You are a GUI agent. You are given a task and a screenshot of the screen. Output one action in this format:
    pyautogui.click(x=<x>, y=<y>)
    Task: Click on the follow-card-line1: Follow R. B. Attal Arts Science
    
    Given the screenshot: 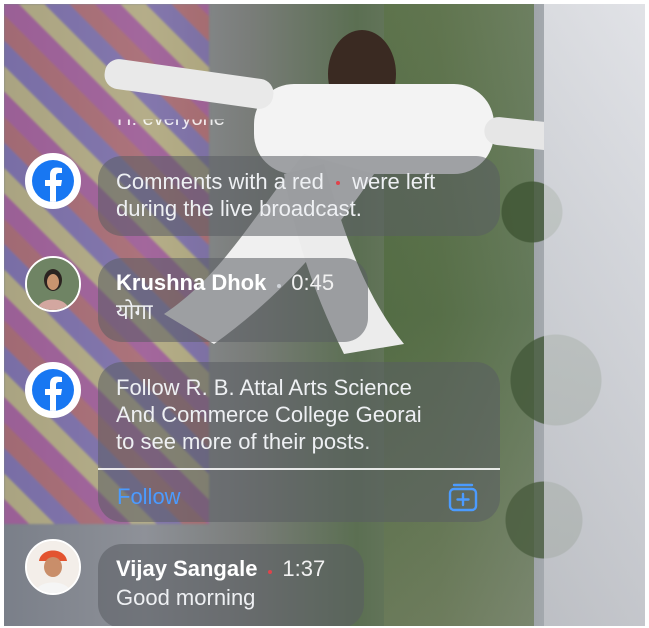 What is the action you would take?
    pyautogui.click(x=264, y=387)
    